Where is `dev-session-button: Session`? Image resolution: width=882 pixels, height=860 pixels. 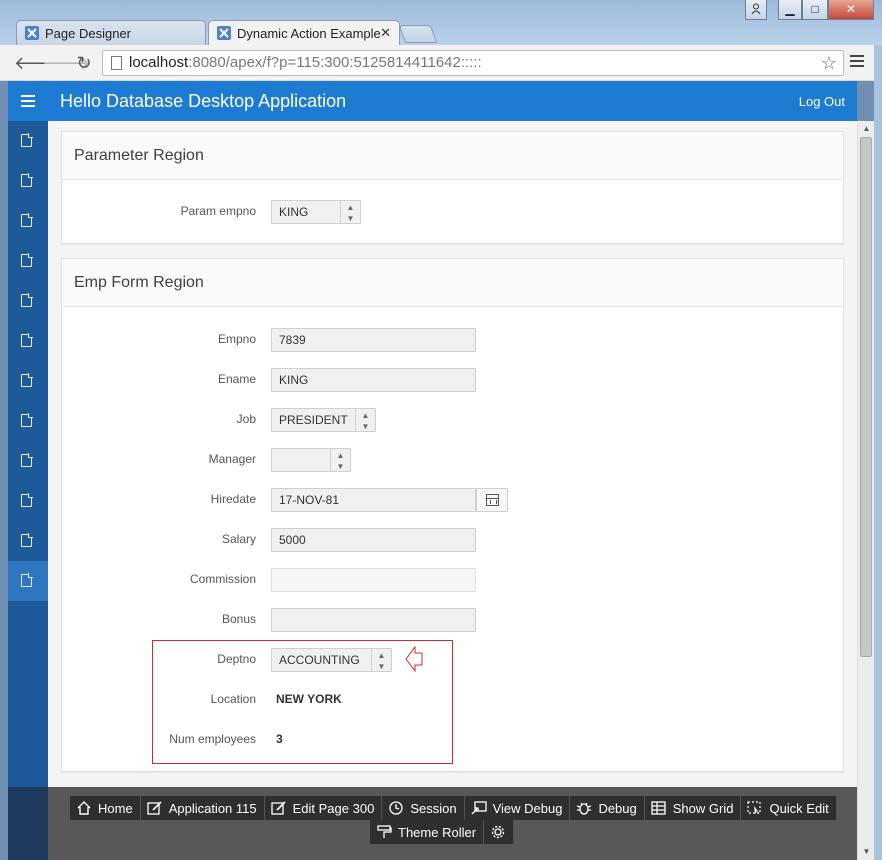
dev-session-button: Session is located at coordinates (423, 808).